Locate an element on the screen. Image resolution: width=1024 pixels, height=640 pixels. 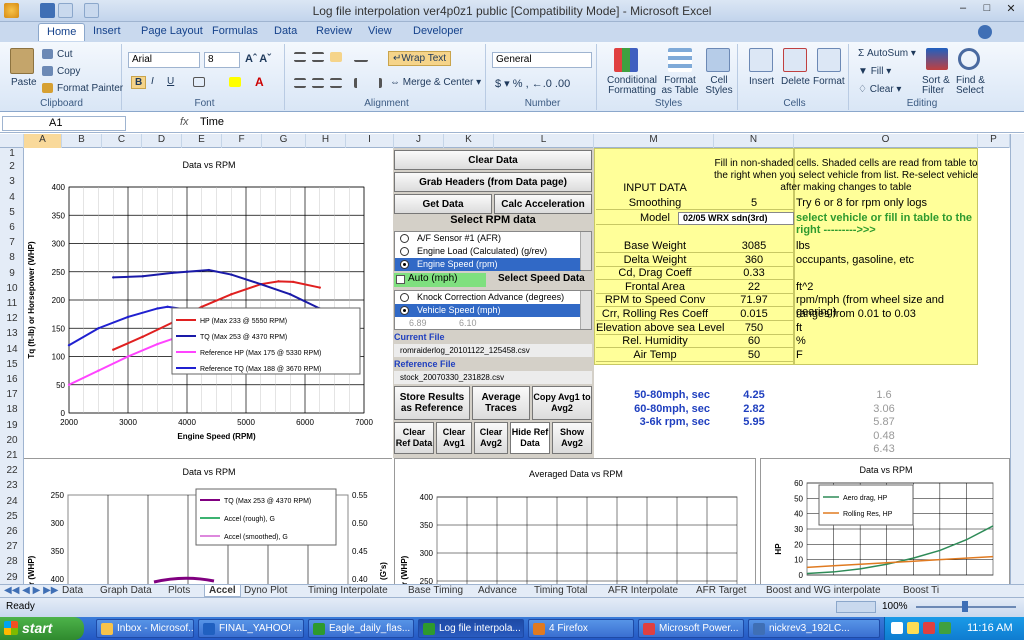
row-header: 28 is located at coordinates (12, 563).